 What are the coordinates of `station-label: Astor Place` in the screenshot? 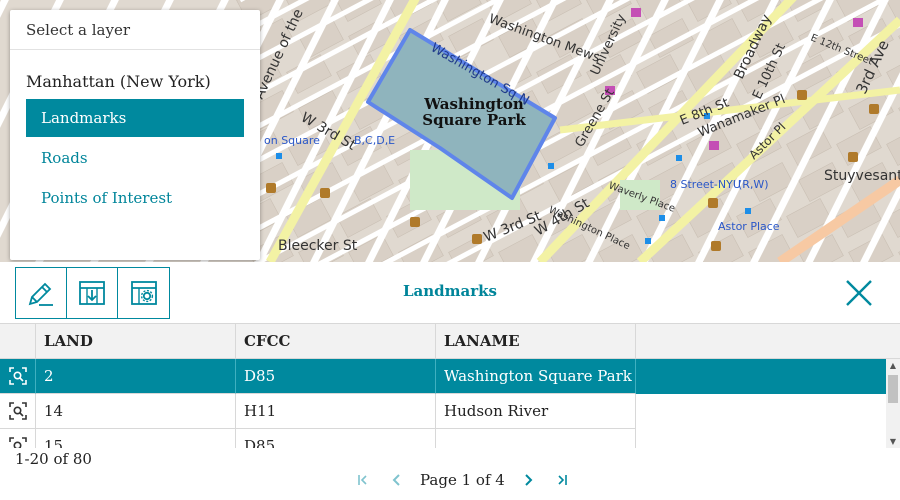 It's located at (749, 226).